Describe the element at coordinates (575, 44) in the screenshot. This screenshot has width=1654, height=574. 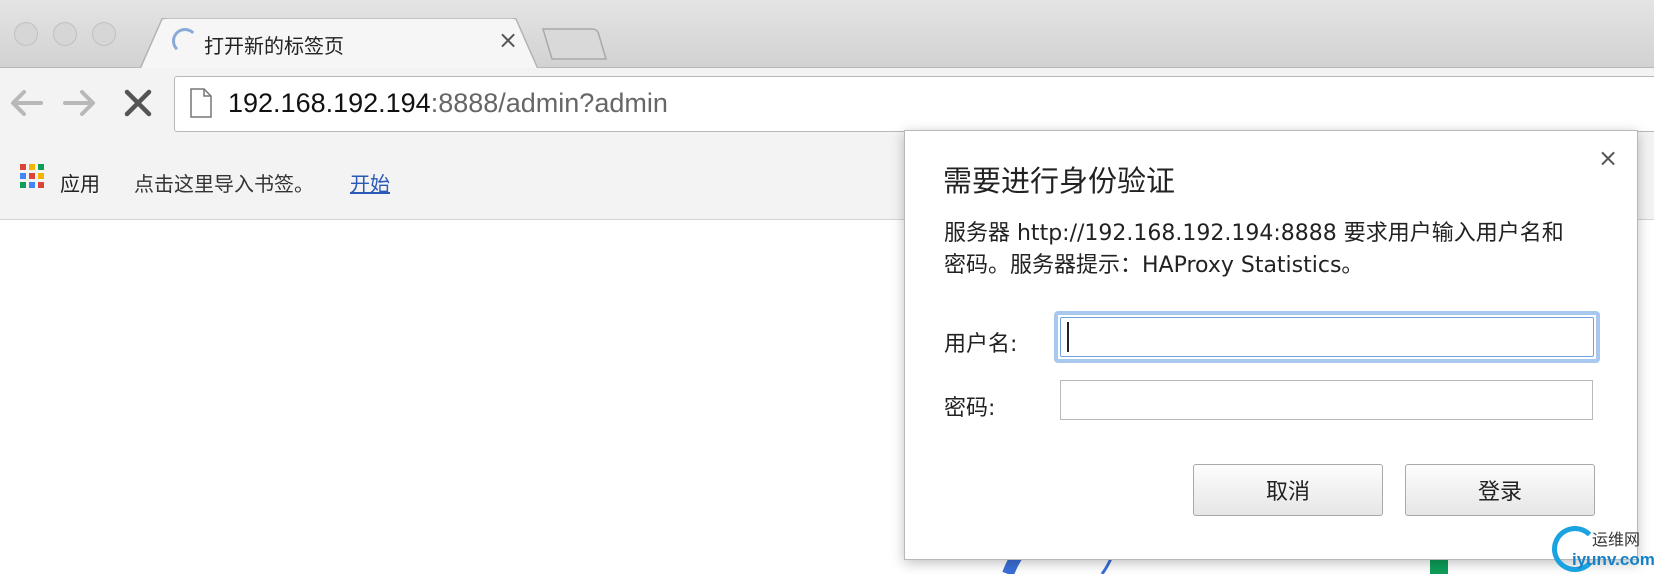
I see `new-tab-button` at that location.